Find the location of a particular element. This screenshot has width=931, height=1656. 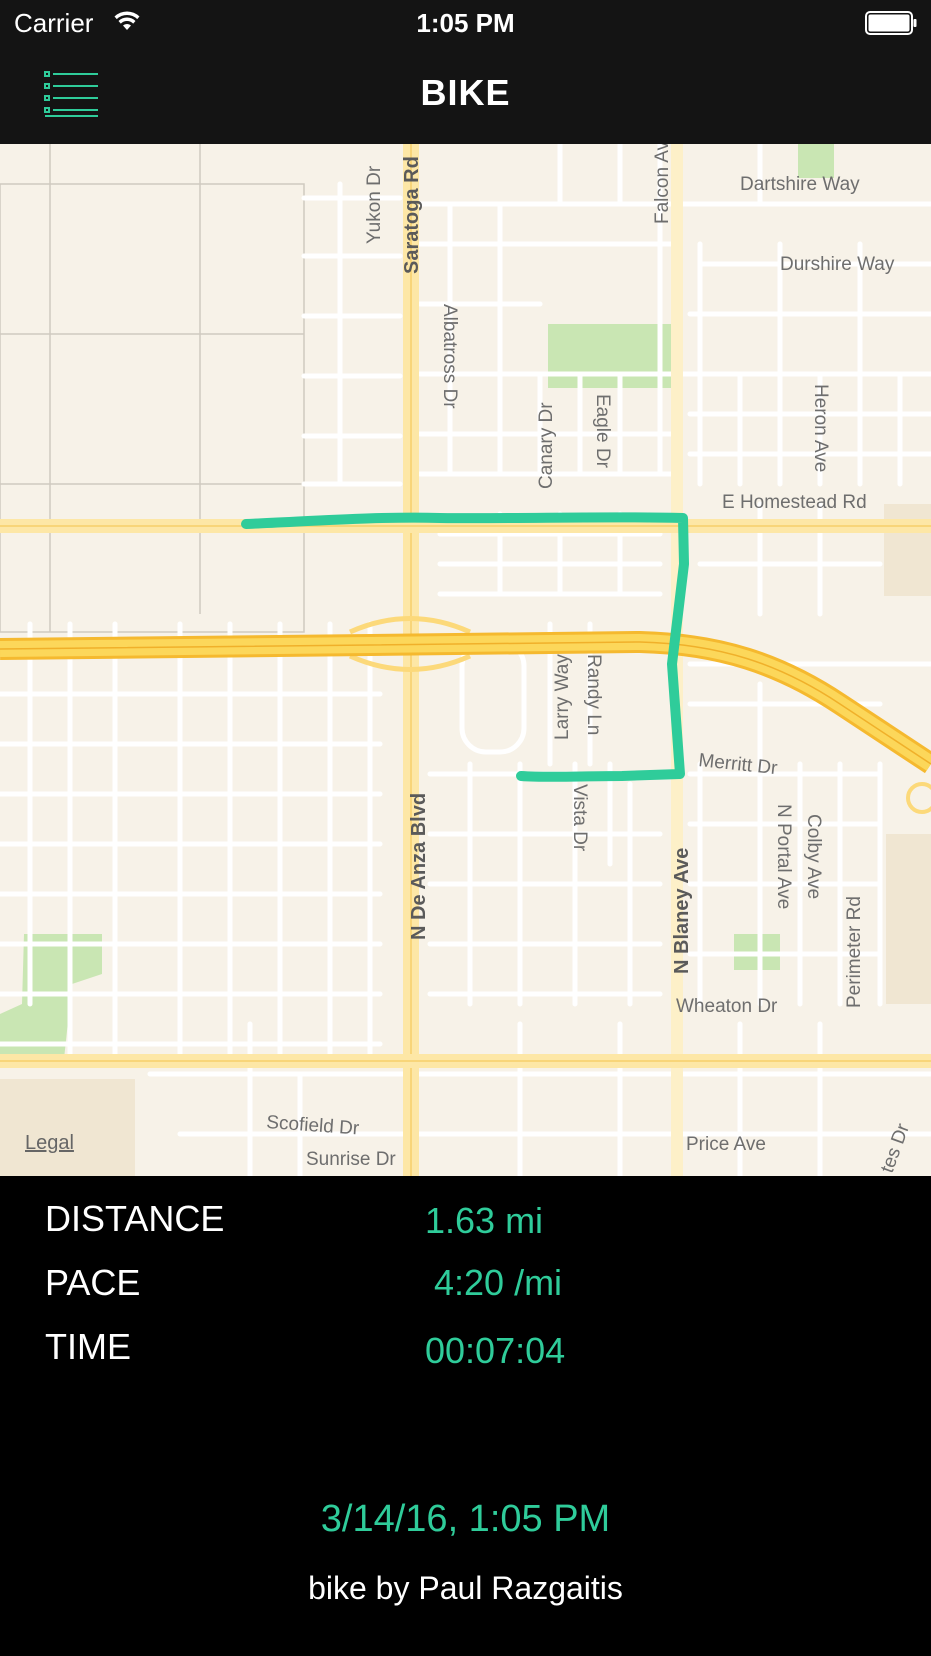

street-label: Dartshire Way is located at coordinates (800, 184).